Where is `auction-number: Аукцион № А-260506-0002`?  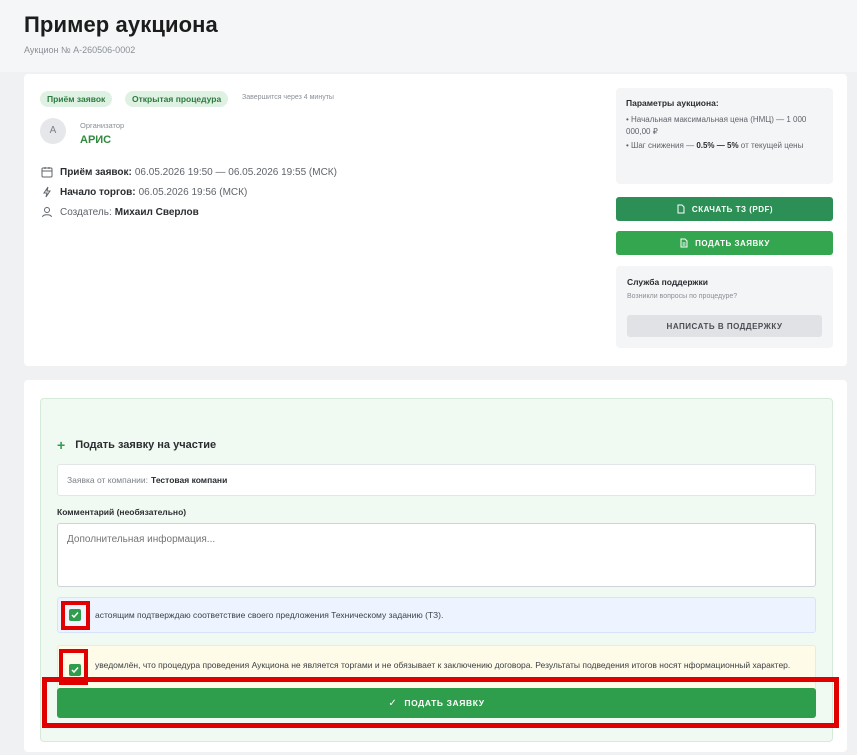
auction-number: Аукцион № А-260506-0002 is located at coordinates (80, 50).